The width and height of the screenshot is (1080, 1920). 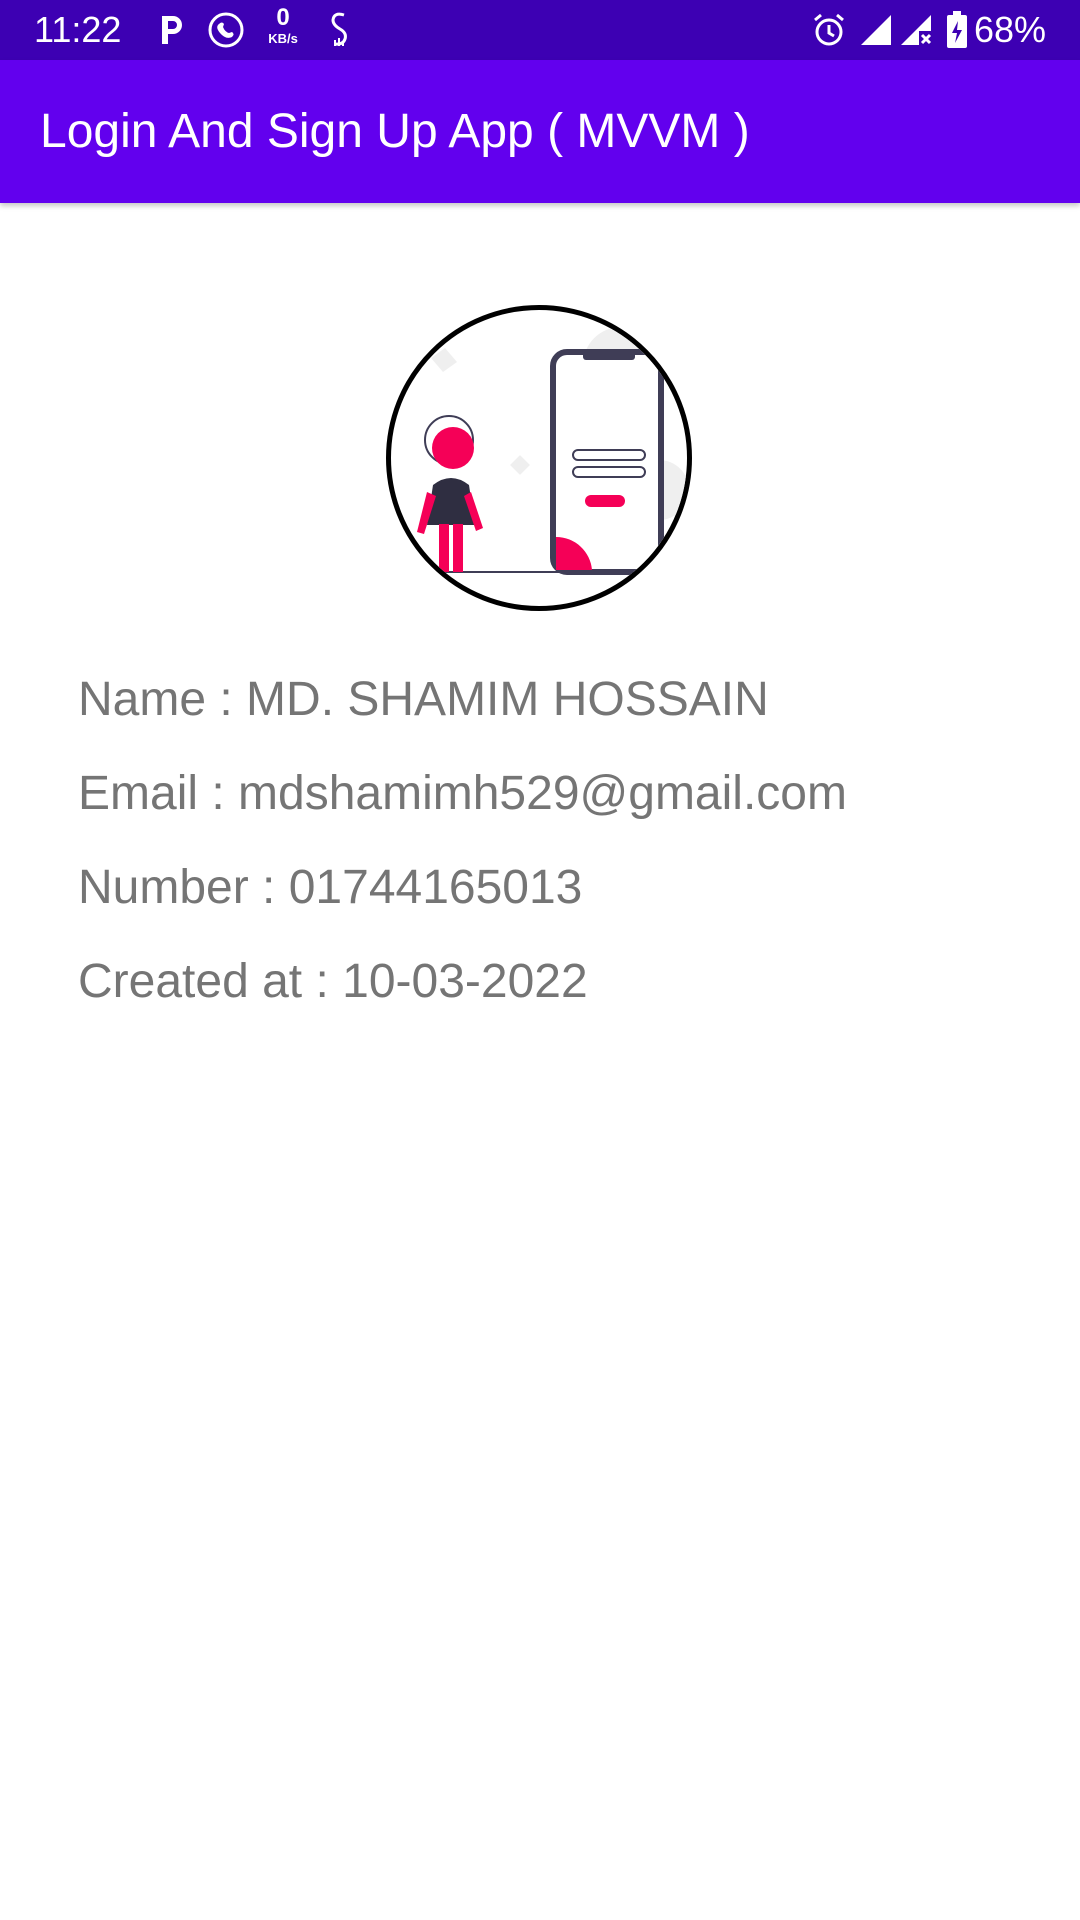 What do you see at coordinates (172, 30) in the screenshot?
I see `p-icon` at bounding box center [172, 30].